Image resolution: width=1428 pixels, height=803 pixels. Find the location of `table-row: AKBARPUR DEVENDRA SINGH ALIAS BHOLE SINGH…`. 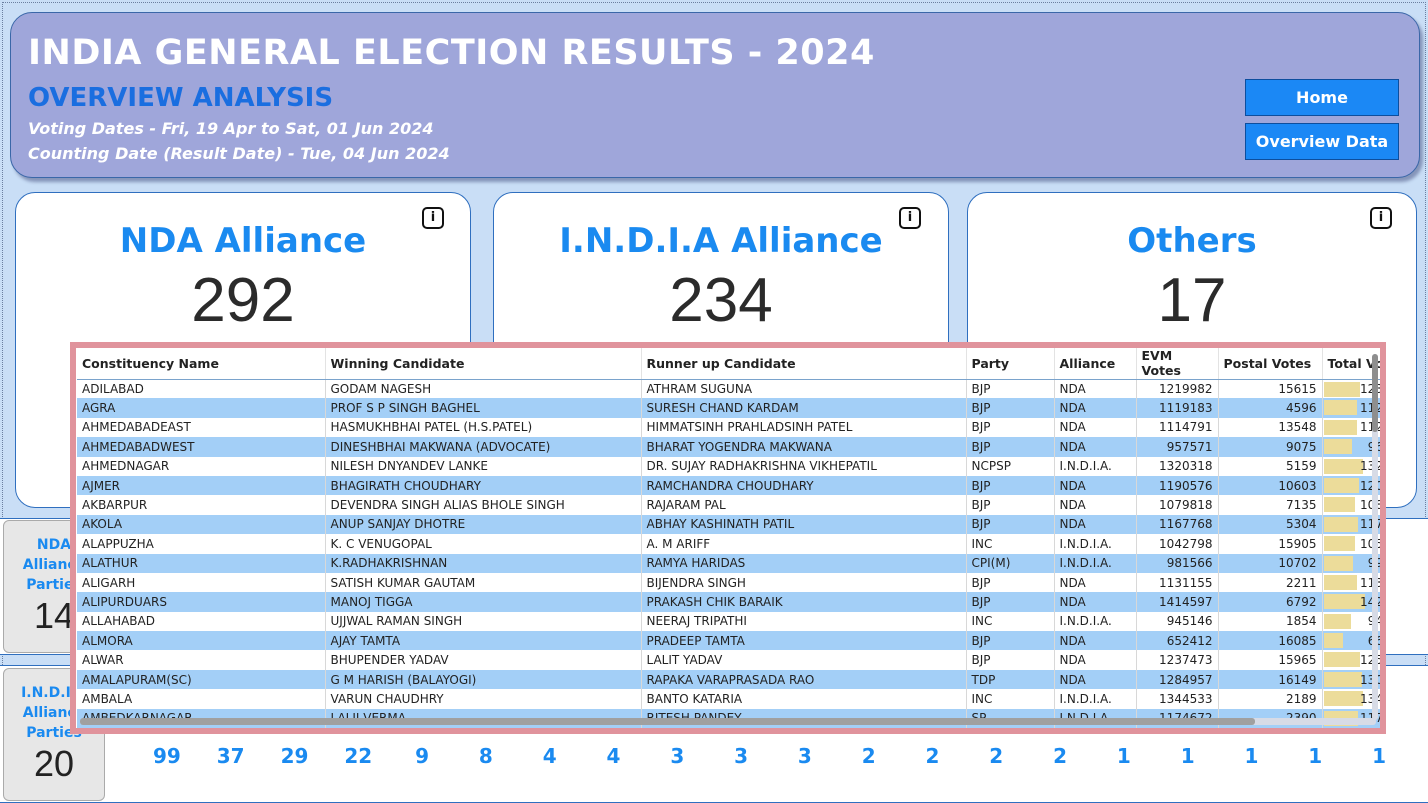

table-row: AKBARPUR DEVENDRA SINGH ALIAS BHOLE SINGH… is located at coordinates (728, 505).